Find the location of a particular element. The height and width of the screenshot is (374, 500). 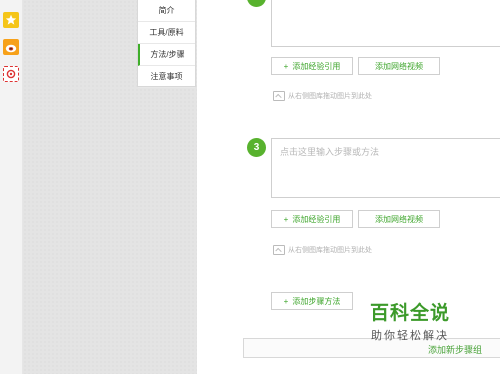

nav-item-notes: 注意事项 is located at coordinates (166, 77).